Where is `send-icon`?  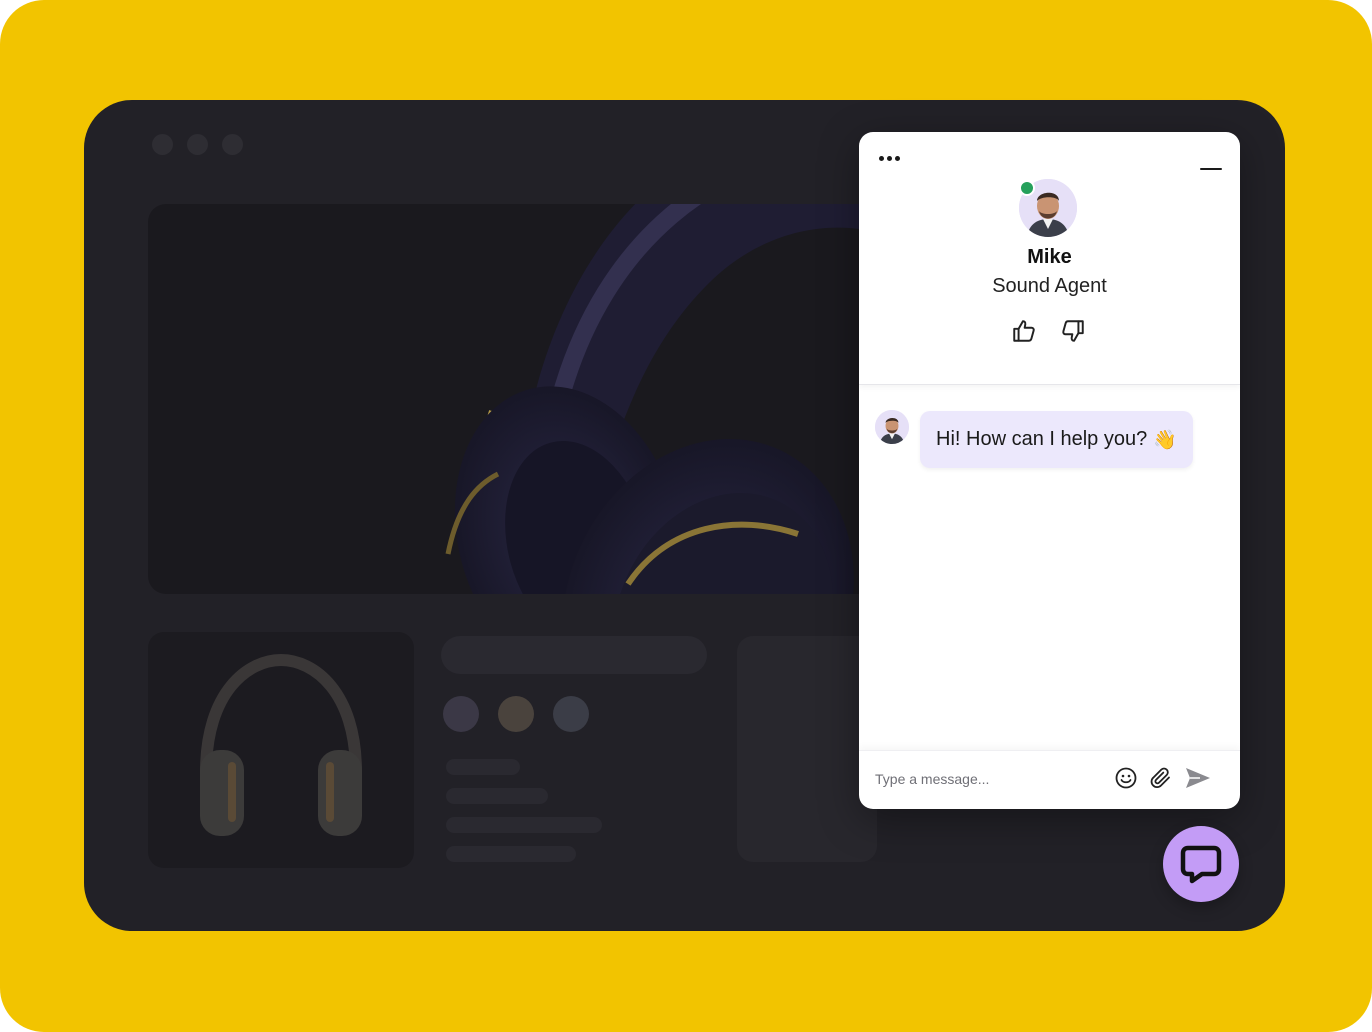
send-icon is located at coordinates (1198, 778).